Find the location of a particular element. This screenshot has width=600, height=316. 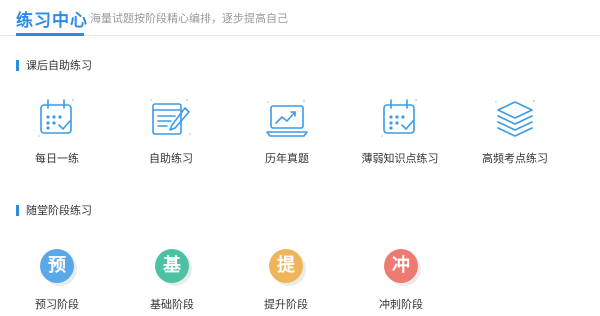

stage-sprint: 冲 冲刺阶段 is located at coordinates (401, 280).